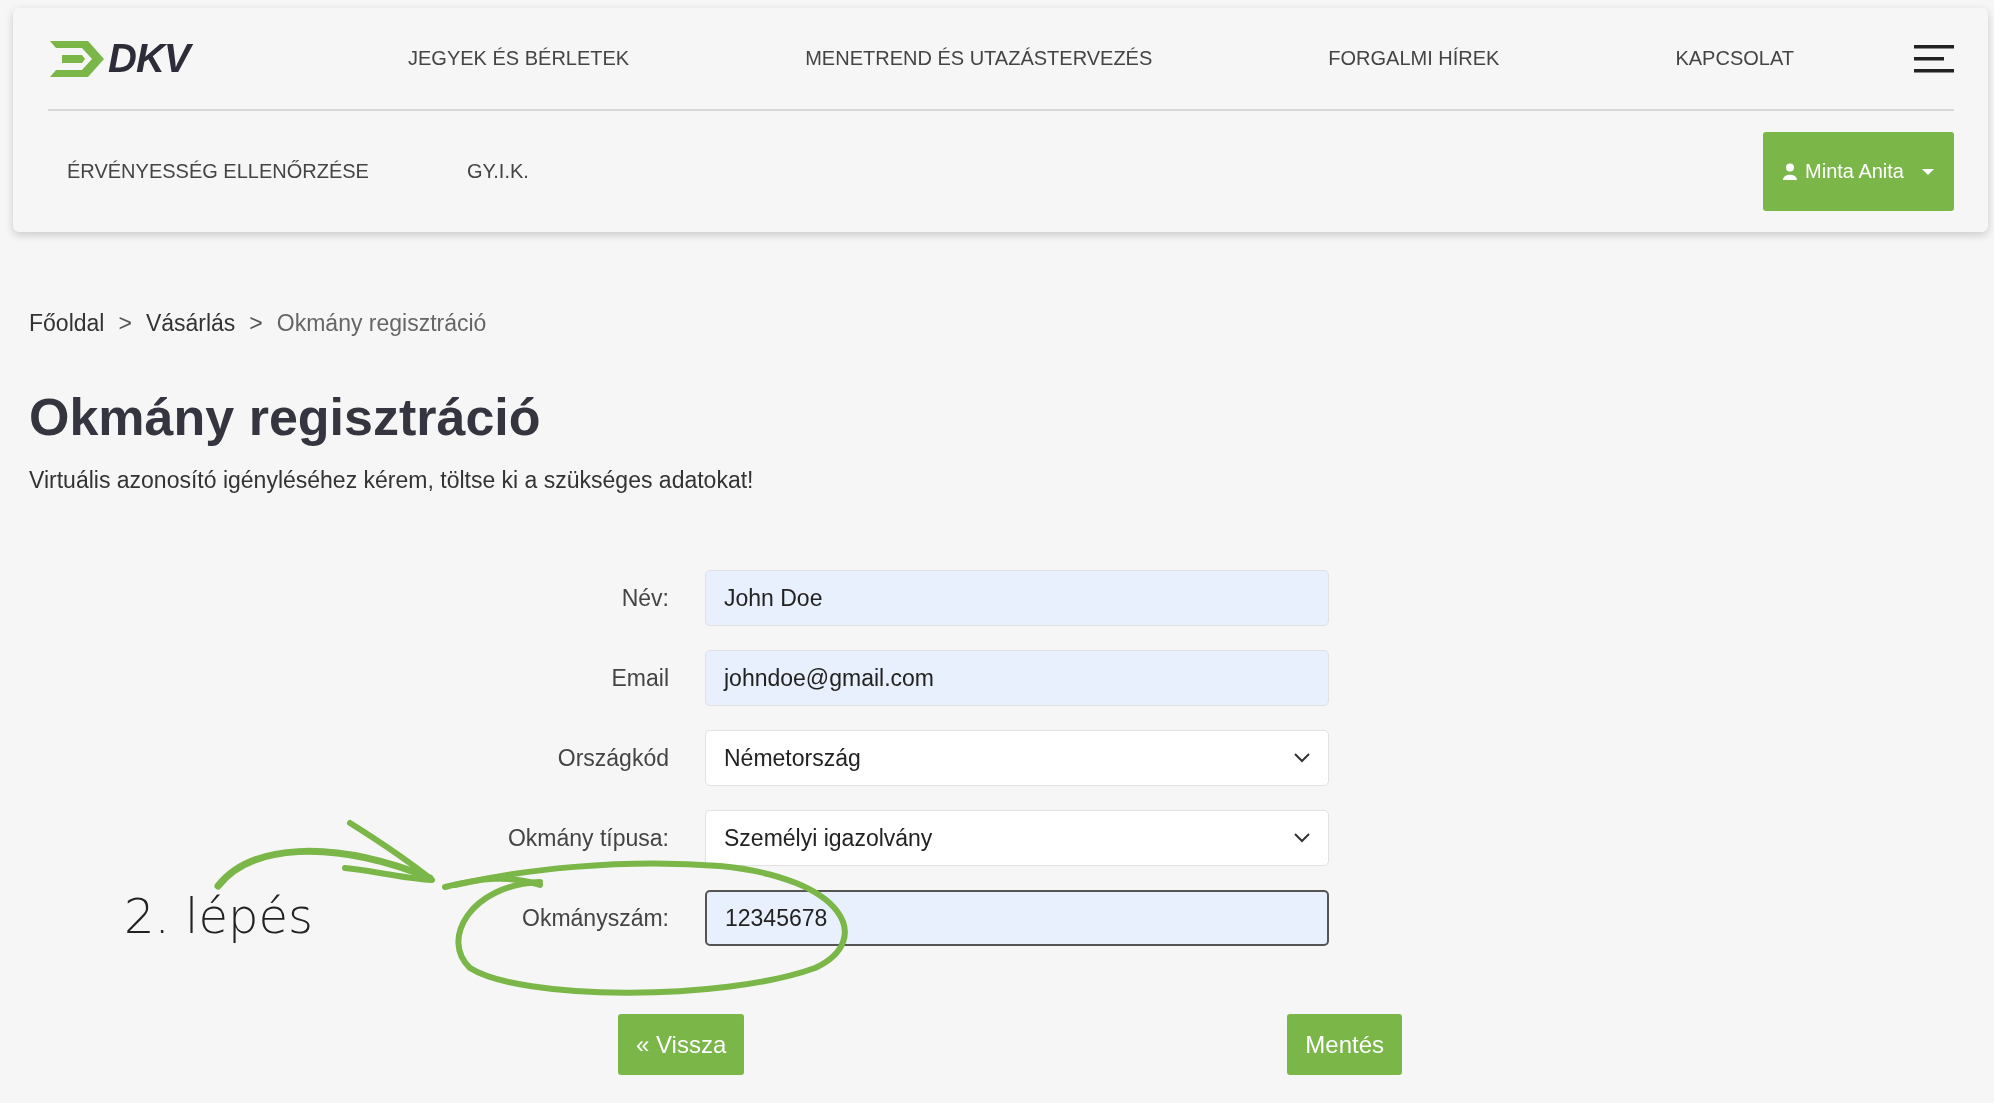 The height and width of the screenshot is (1103, 1994). Describe the element at coordinates (595, 918) in the screenshot. I see `field-label: Okmányszám:` at that location.